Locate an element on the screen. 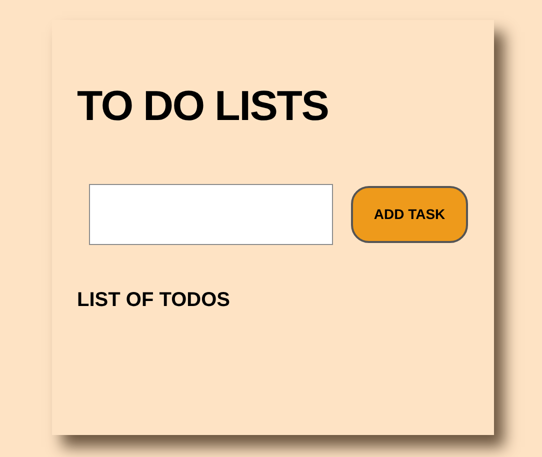 This screenshot has width=542, height=457. add-task-button: ADD TASK is located at coordinates (409, 214).